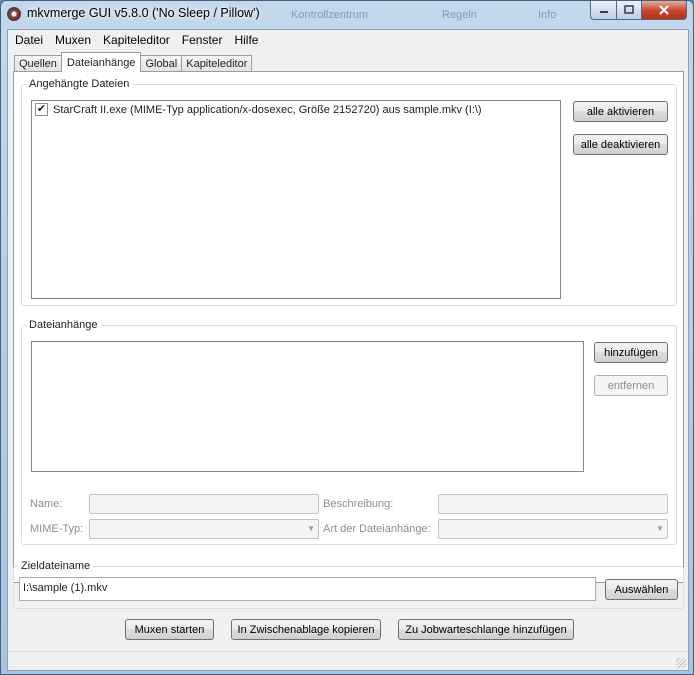  I want to click on close-icon, so click(664, 10).